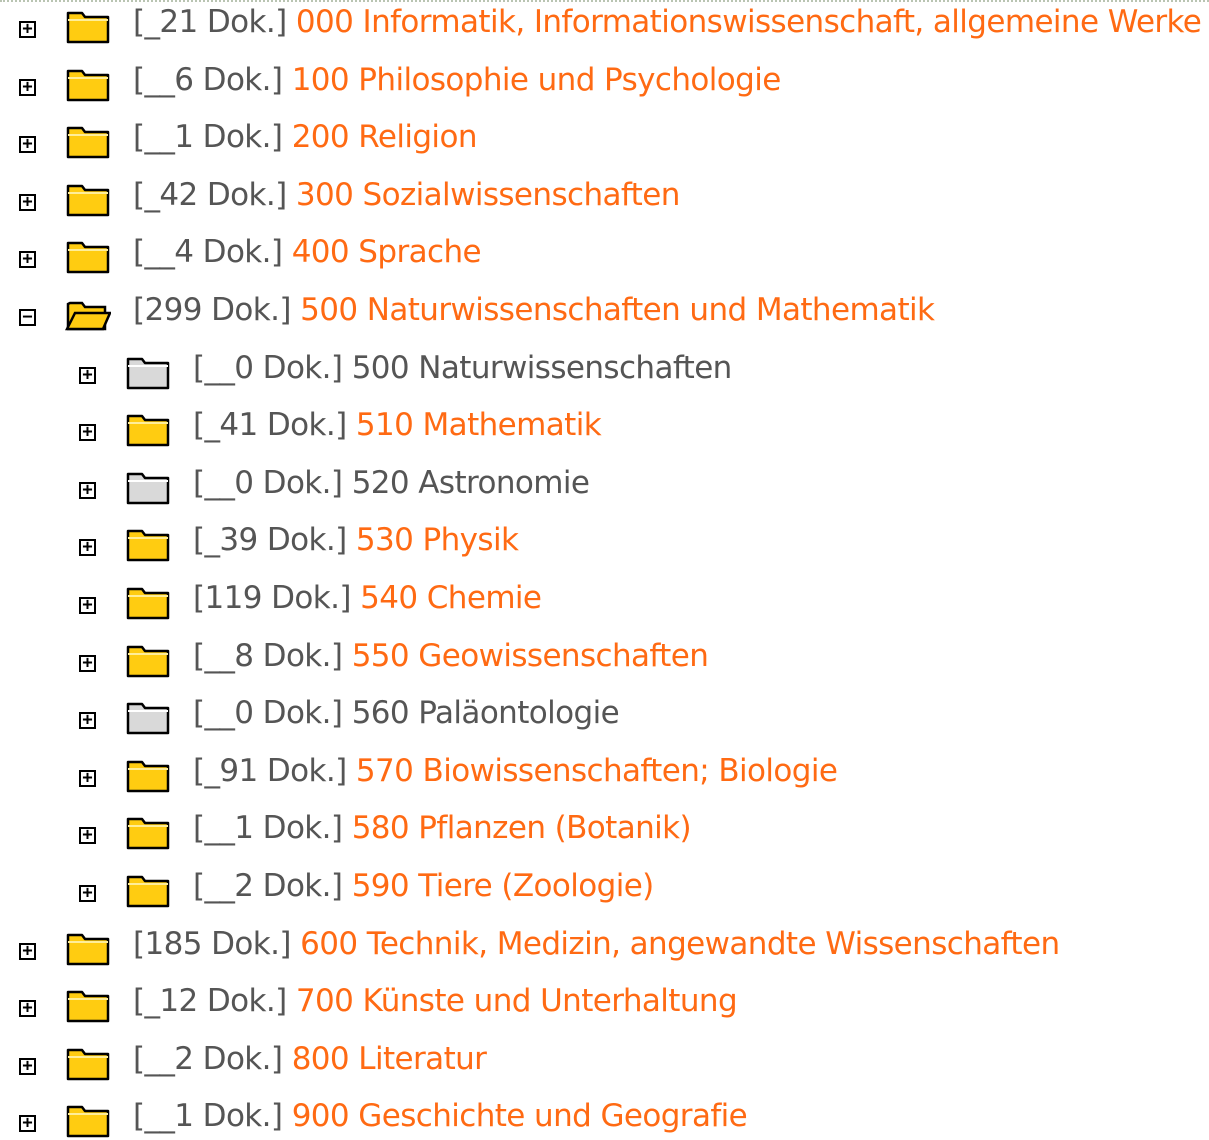  I want to click on category-link: 700 Künste und Unterhaltung, so click(517, 1001).